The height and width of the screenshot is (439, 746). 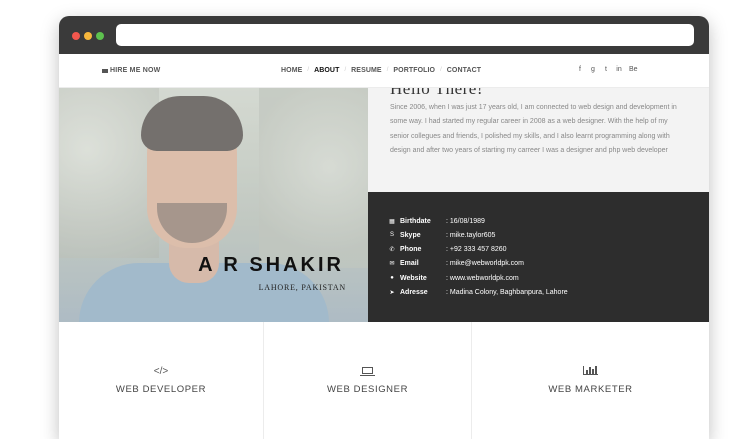 What do you see at coordinates (326, 70) in the screenshot?
I see `nav-about: ABOUT` at bounding box center [326, 70].